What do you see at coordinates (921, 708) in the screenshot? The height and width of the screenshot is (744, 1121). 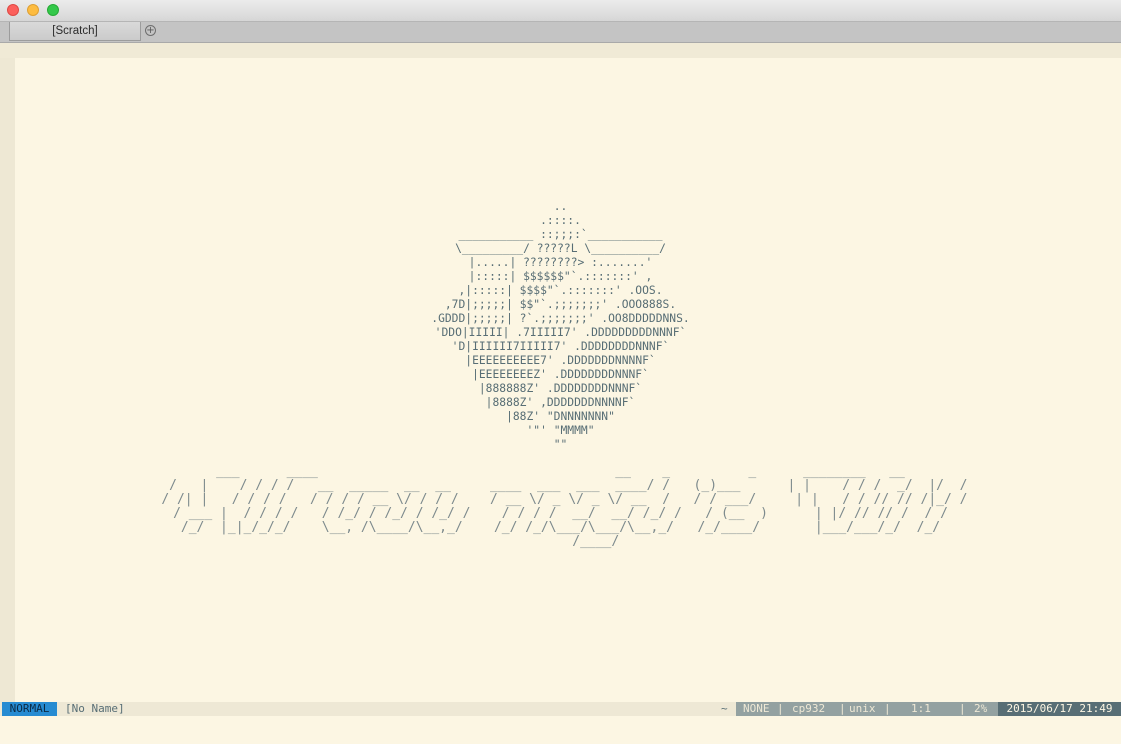 I see `cursor-position: 1:1` at bounding box center [921, 708].